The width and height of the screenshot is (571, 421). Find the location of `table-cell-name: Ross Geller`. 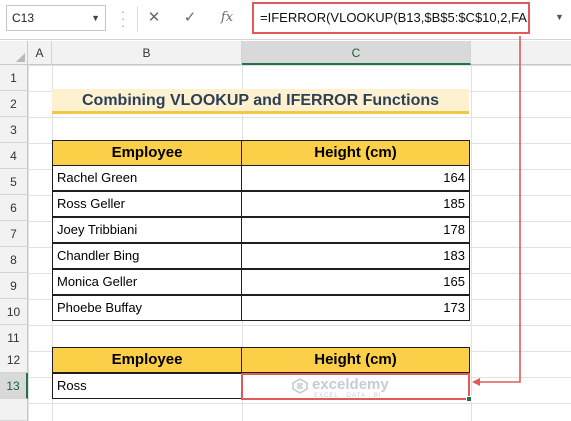

table-cell-name: Ross Geller is located at coordinates (147, 204).